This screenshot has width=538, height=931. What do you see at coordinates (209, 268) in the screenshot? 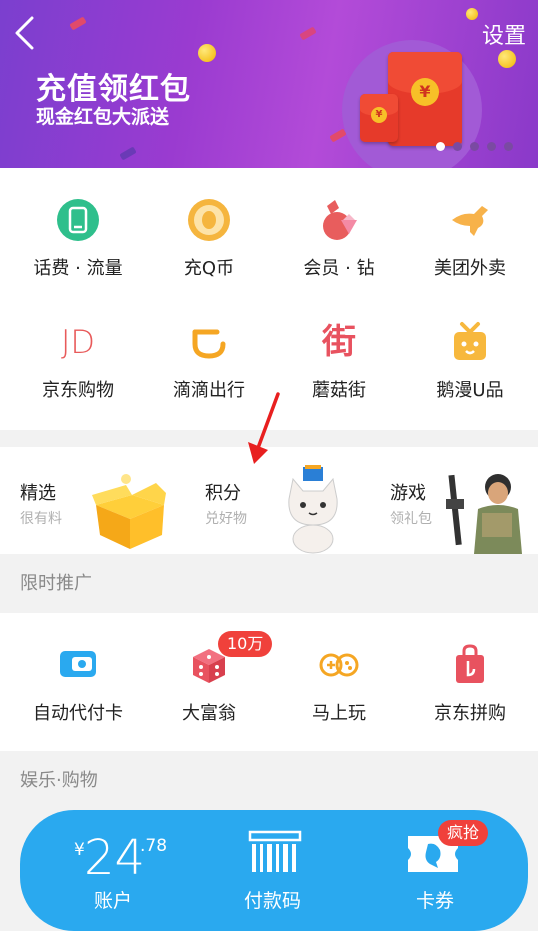
I see `service-label: 充Q币` at bounding box center [209, 268].